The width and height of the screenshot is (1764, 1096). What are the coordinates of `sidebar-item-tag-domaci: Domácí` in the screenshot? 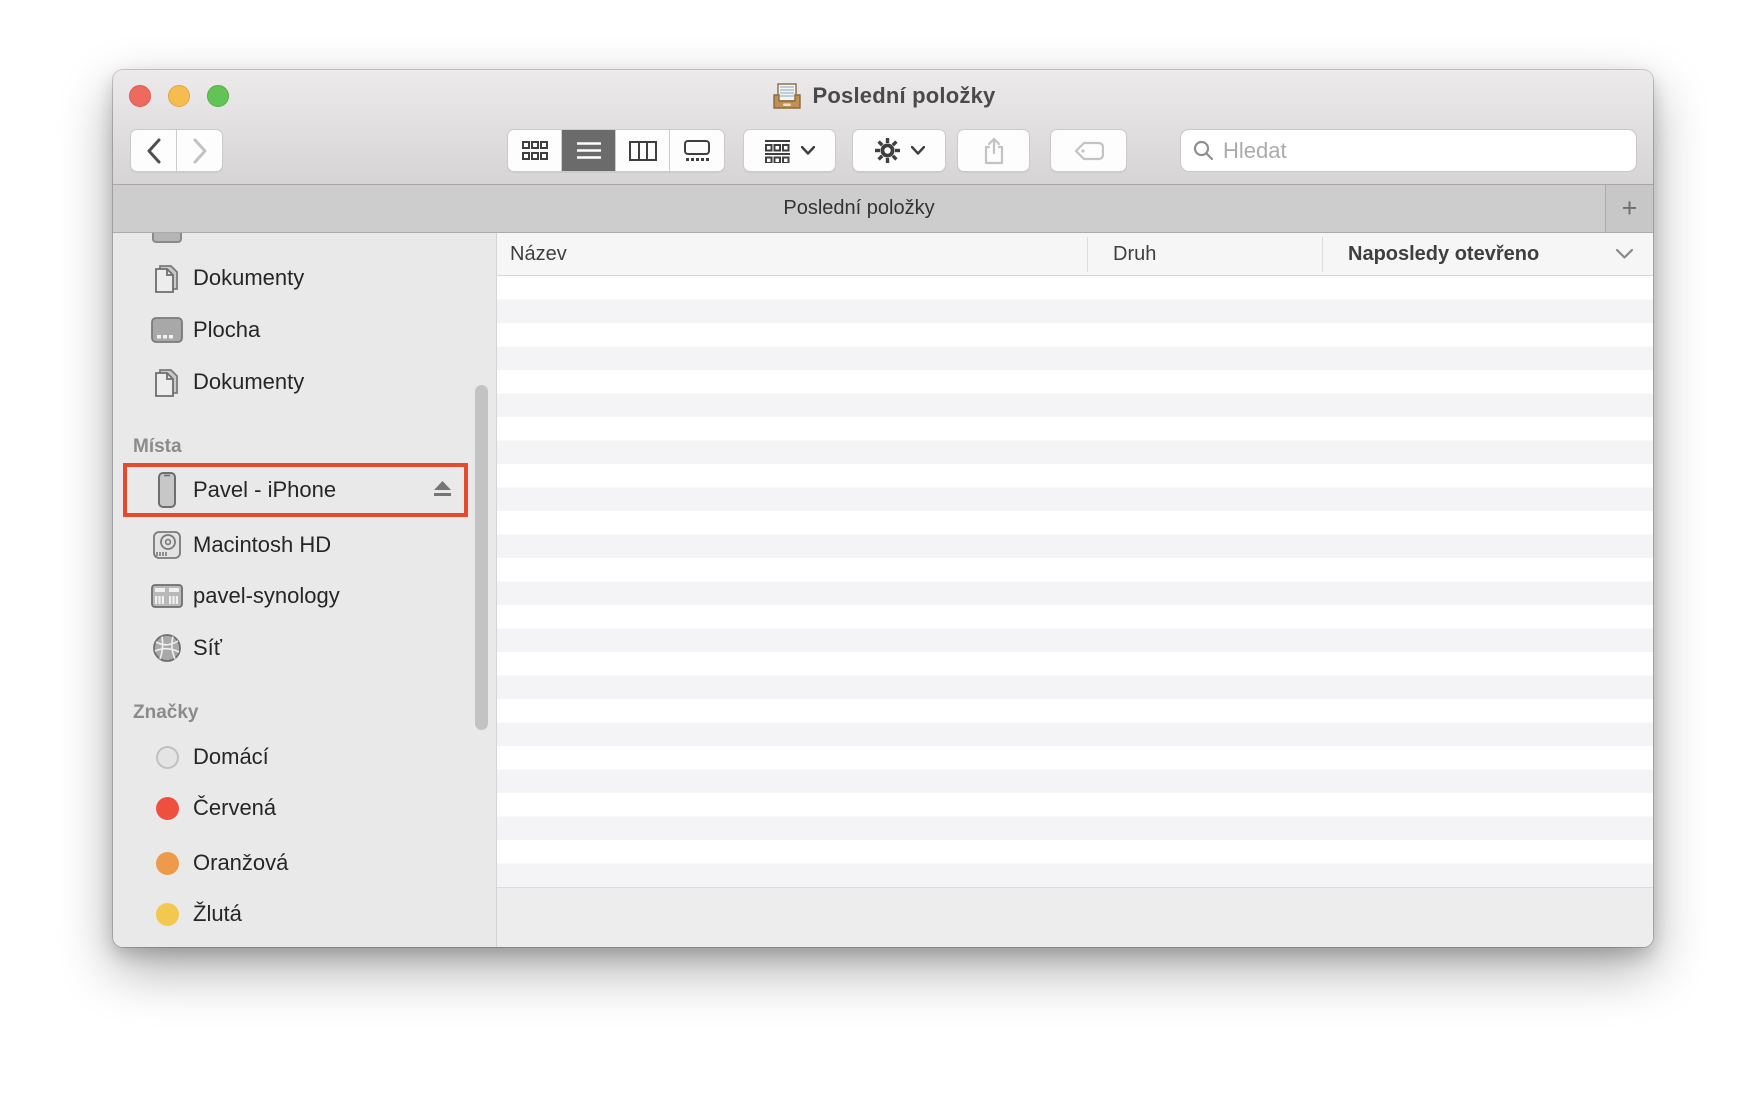 It's located at (304, 757).